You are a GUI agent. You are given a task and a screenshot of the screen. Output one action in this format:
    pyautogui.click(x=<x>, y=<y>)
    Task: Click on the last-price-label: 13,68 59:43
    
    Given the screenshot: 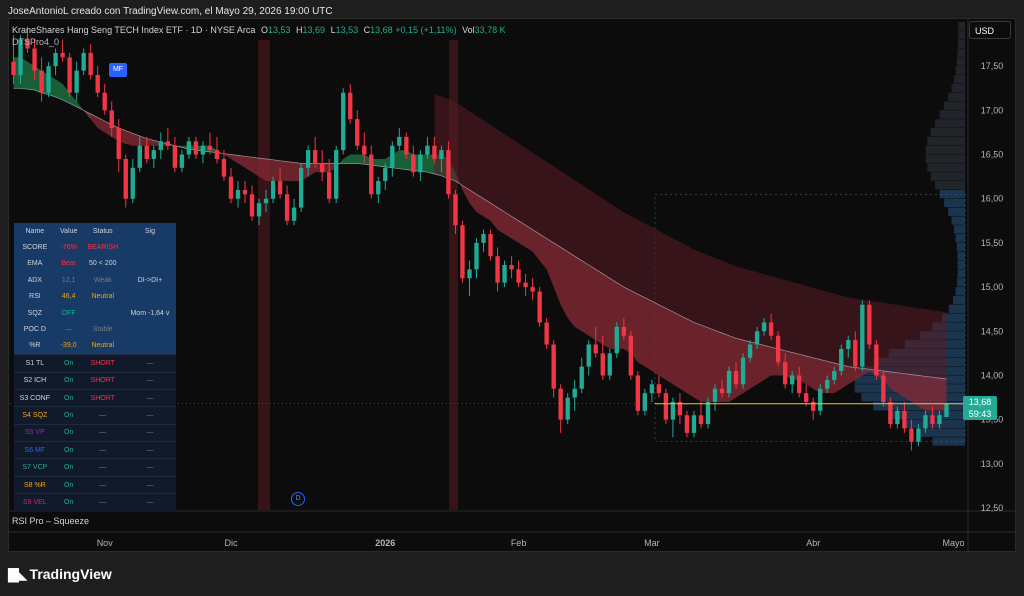 What is the action you would take?
    pyautogui.click(x=980, y=408)
    